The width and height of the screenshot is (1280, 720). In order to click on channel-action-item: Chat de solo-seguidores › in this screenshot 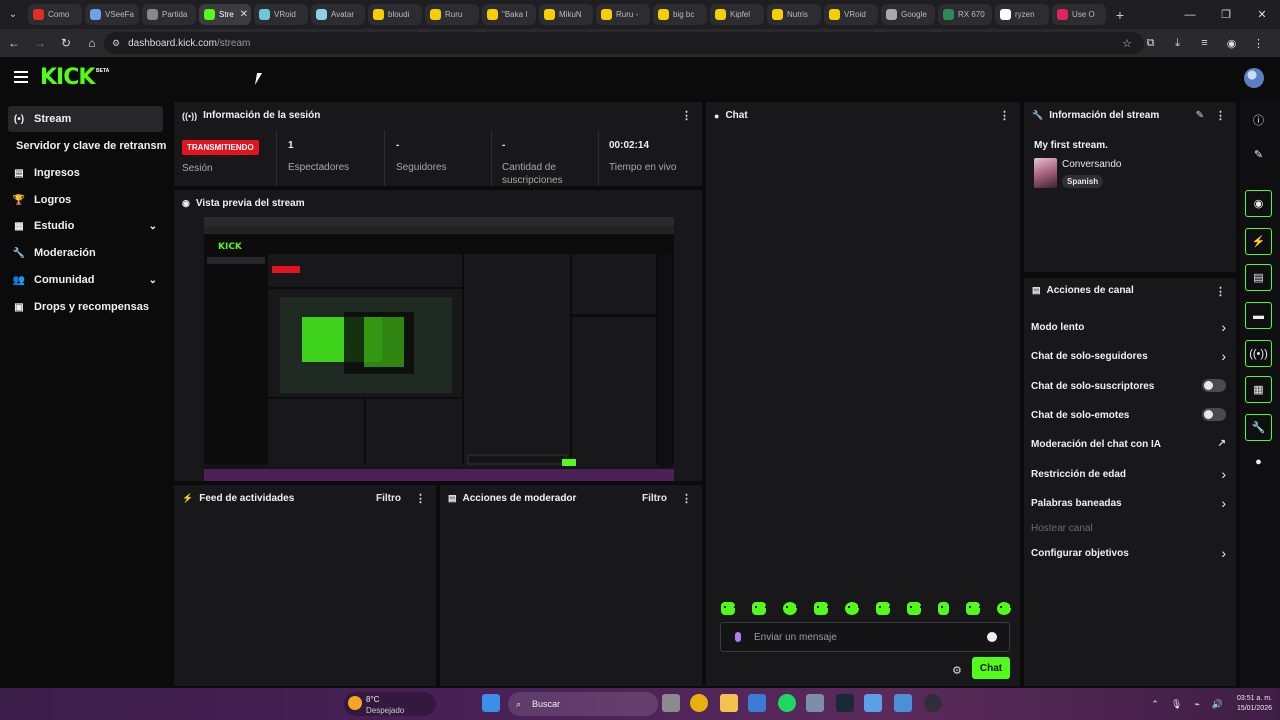, I will do `click(1128, 356)`.